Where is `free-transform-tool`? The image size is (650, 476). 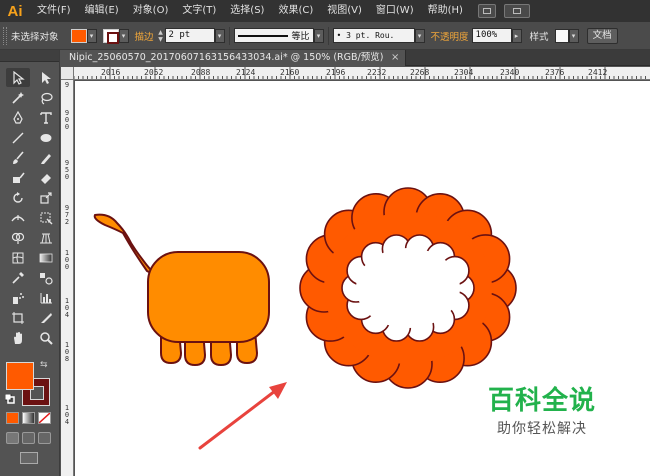 free-transform-tool is located at coordinates (46, 217).